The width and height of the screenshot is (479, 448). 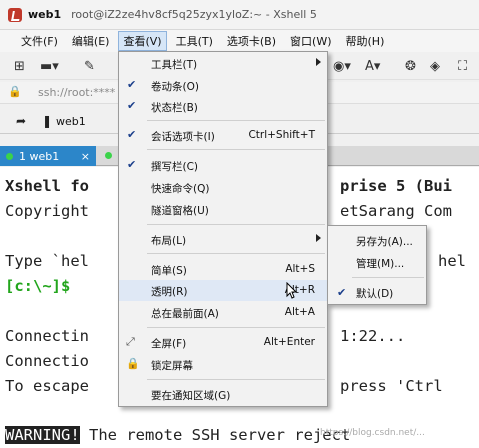 What do you see at coordinates (180, 211) in the screenshot?
I see `menu-item-label: 隧道窗格(U)` at bounding box center [180, 211].